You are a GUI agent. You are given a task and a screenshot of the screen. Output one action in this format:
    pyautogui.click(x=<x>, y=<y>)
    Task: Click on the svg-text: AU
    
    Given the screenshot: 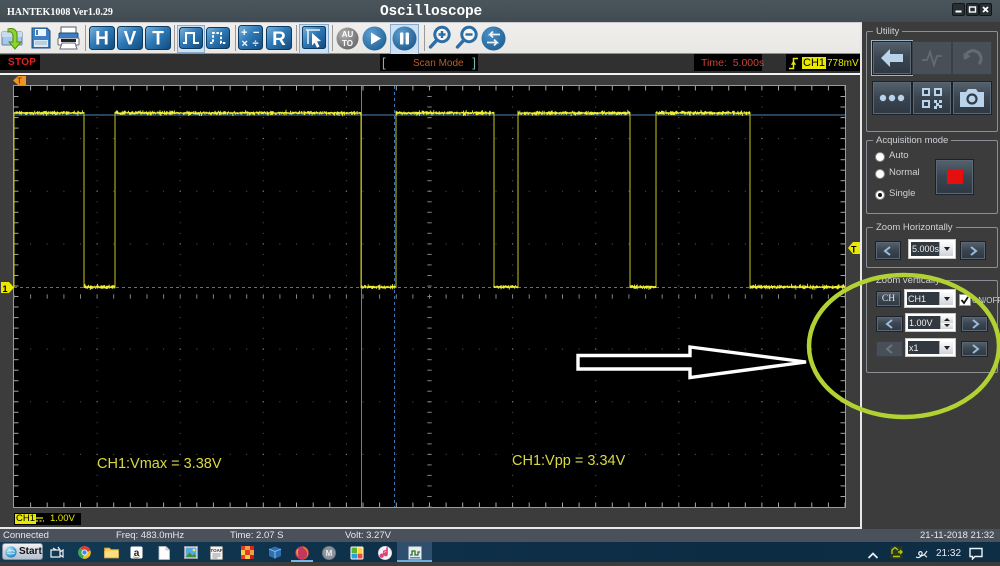 What is the action you would take?
    pyautogui.click(x=348, y=34)
    